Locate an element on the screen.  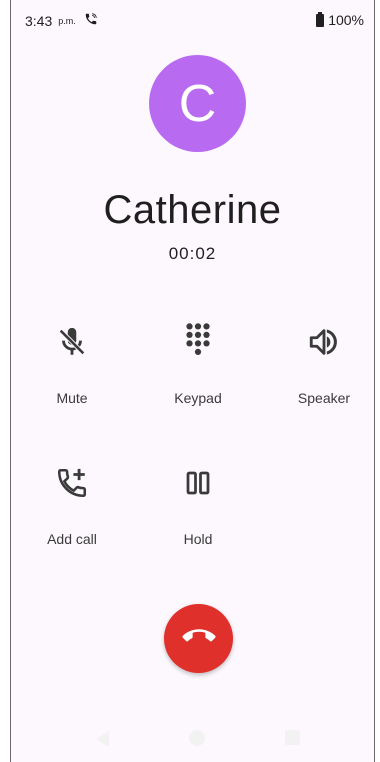
navigation-bar is located at coordinates (192, 739).